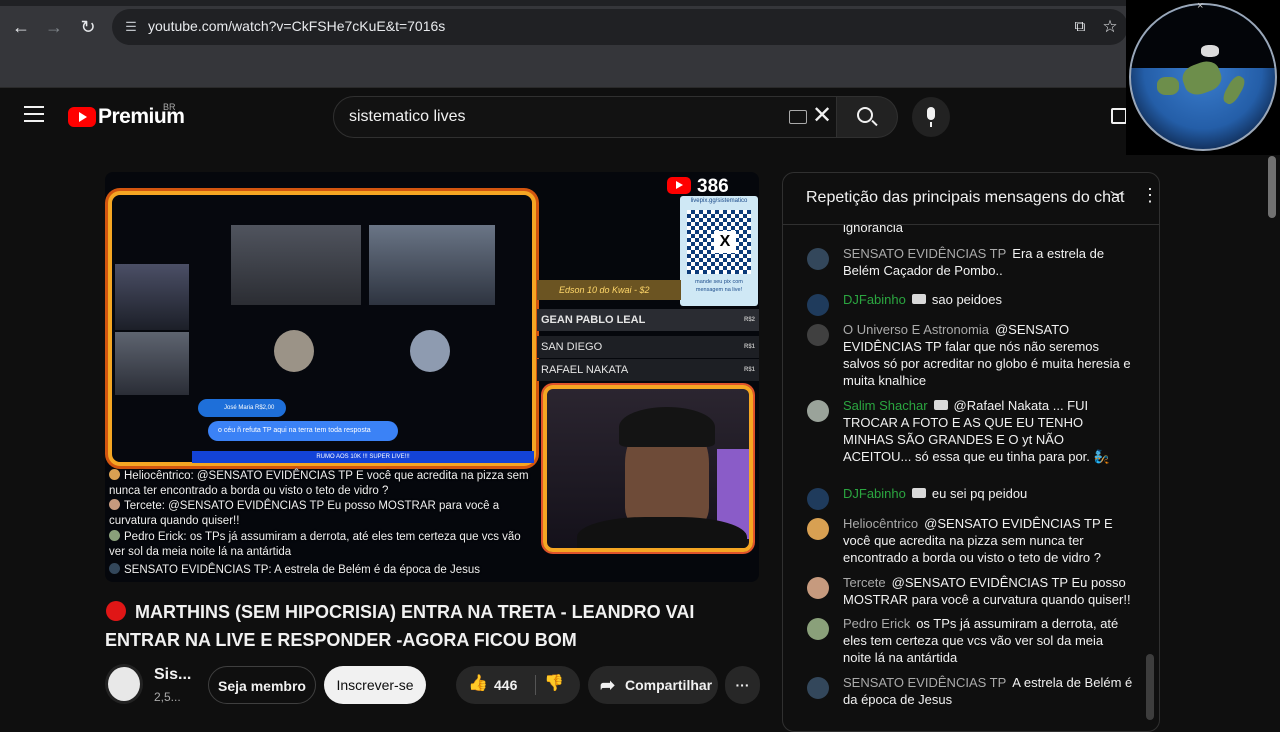  I want to click on share-arrow-icon: ➦, so click(608, 685).